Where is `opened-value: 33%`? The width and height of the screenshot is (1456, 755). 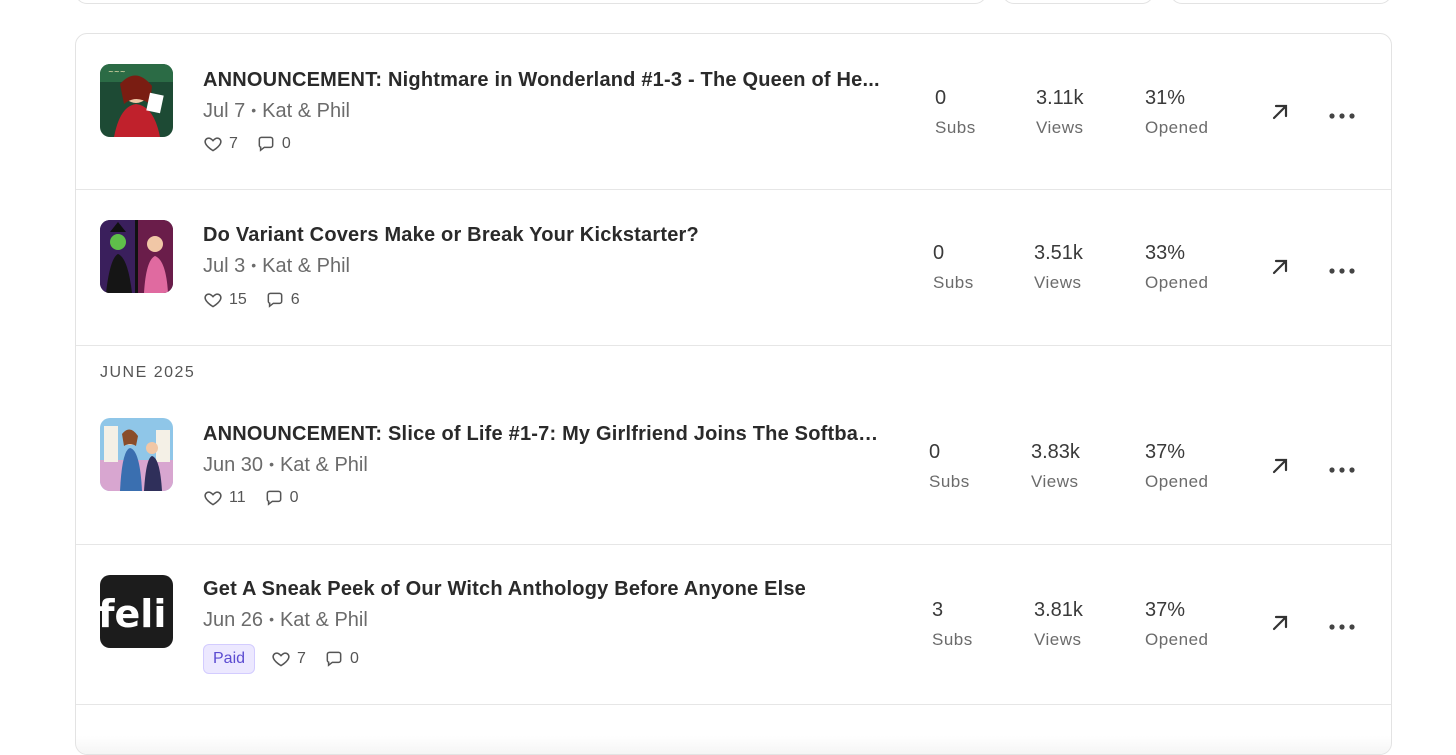
opened-value: 33% is located at coordinates (1165, 253).